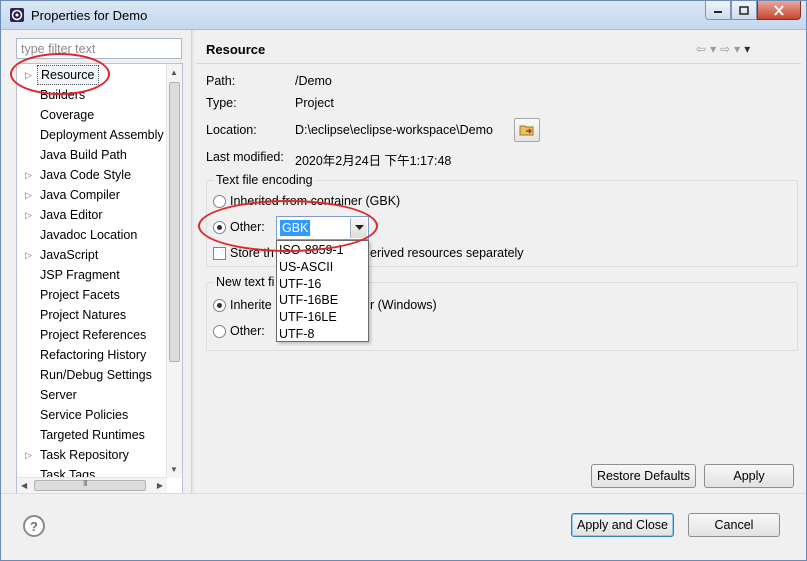  Describe the element at coordinates (394, 130) in the screenshot. I see `location-value: D:\eclipse\eclipse-workspace\Demo` at that location.